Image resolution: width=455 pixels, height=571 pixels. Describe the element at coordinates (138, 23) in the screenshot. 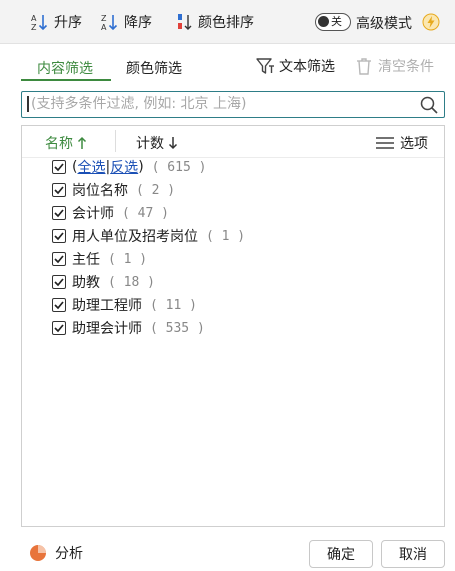

I see `sort-descending-label: 降序` at that location.